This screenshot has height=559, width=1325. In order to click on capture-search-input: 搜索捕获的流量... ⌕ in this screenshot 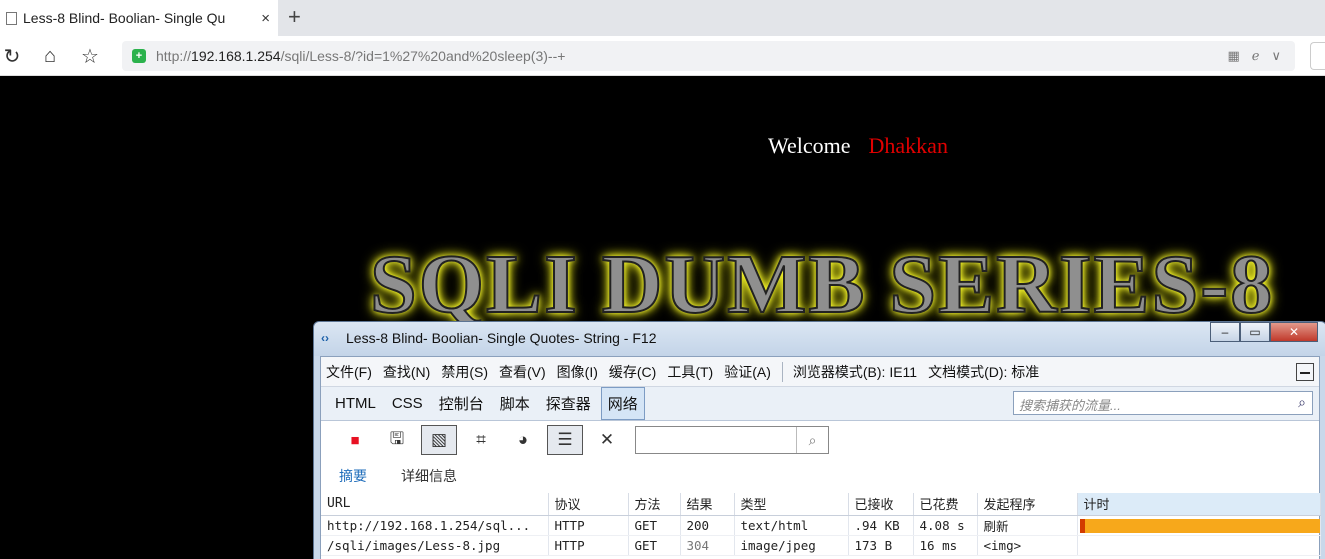, I will do `click(1163, 403)`.